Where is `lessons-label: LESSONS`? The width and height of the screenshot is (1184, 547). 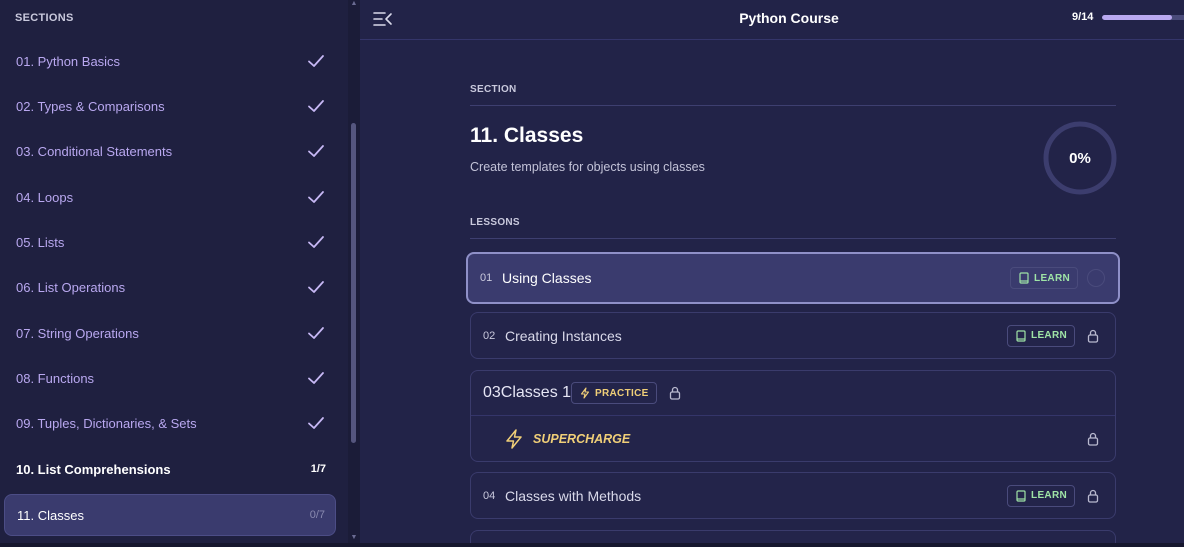
lessons-label: LESSONS is located at coordinates (495, 222).